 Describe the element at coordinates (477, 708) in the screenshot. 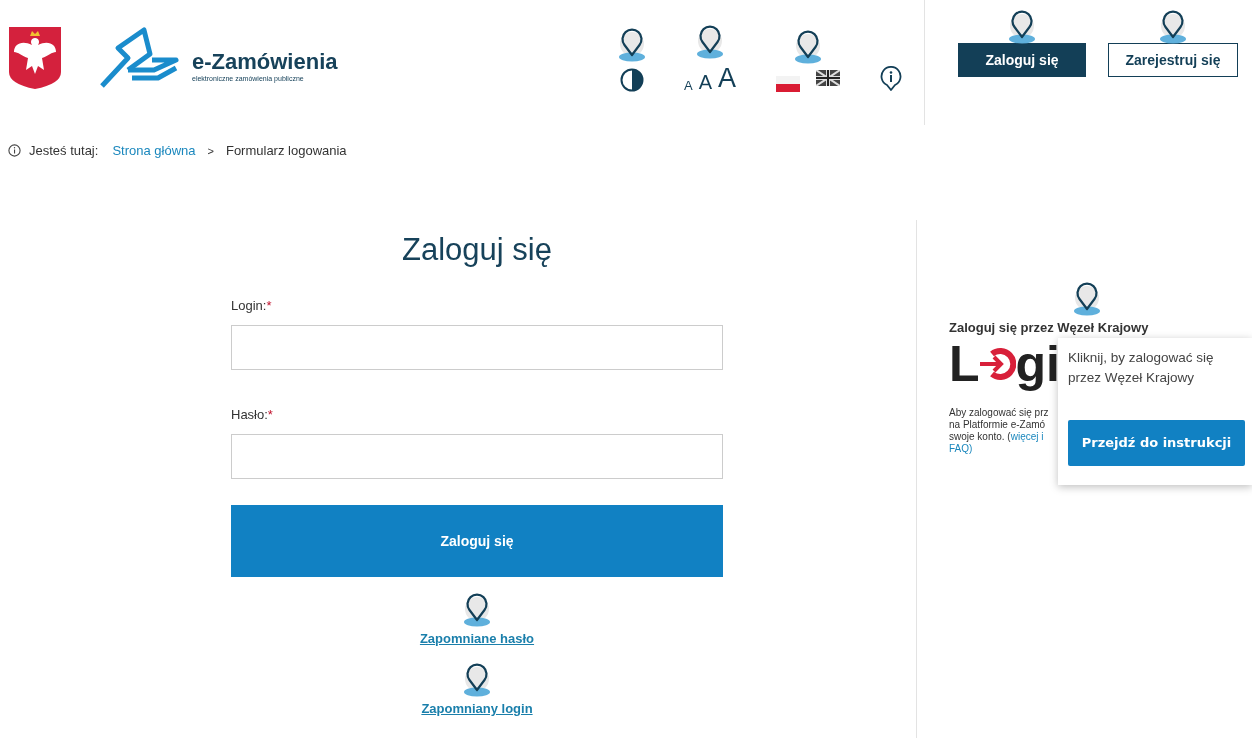

I see `forgot-link: Zapomniany login` at that location.